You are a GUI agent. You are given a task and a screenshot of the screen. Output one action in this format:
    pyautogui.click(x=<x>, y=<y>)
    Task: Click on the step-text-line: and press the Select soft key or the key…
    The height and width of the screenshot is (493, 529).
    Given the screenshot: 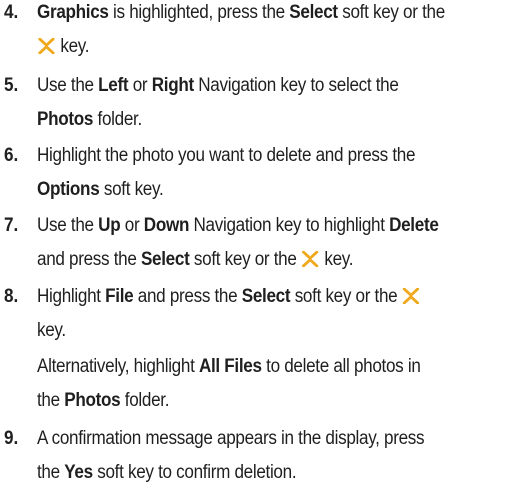 What is the action you would take?
    pyautogui.click(x=195, y=260)
    